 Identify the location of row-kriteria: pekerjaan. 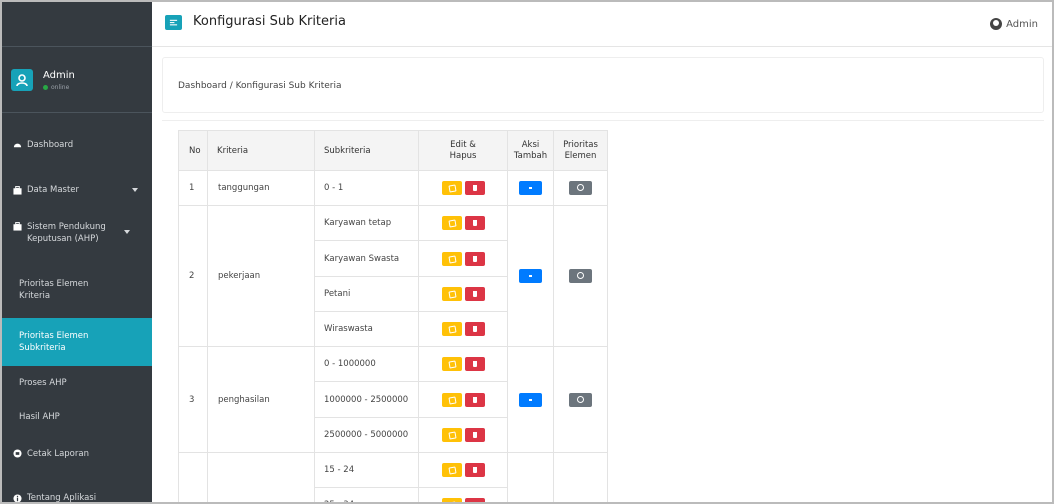
(261, 276).